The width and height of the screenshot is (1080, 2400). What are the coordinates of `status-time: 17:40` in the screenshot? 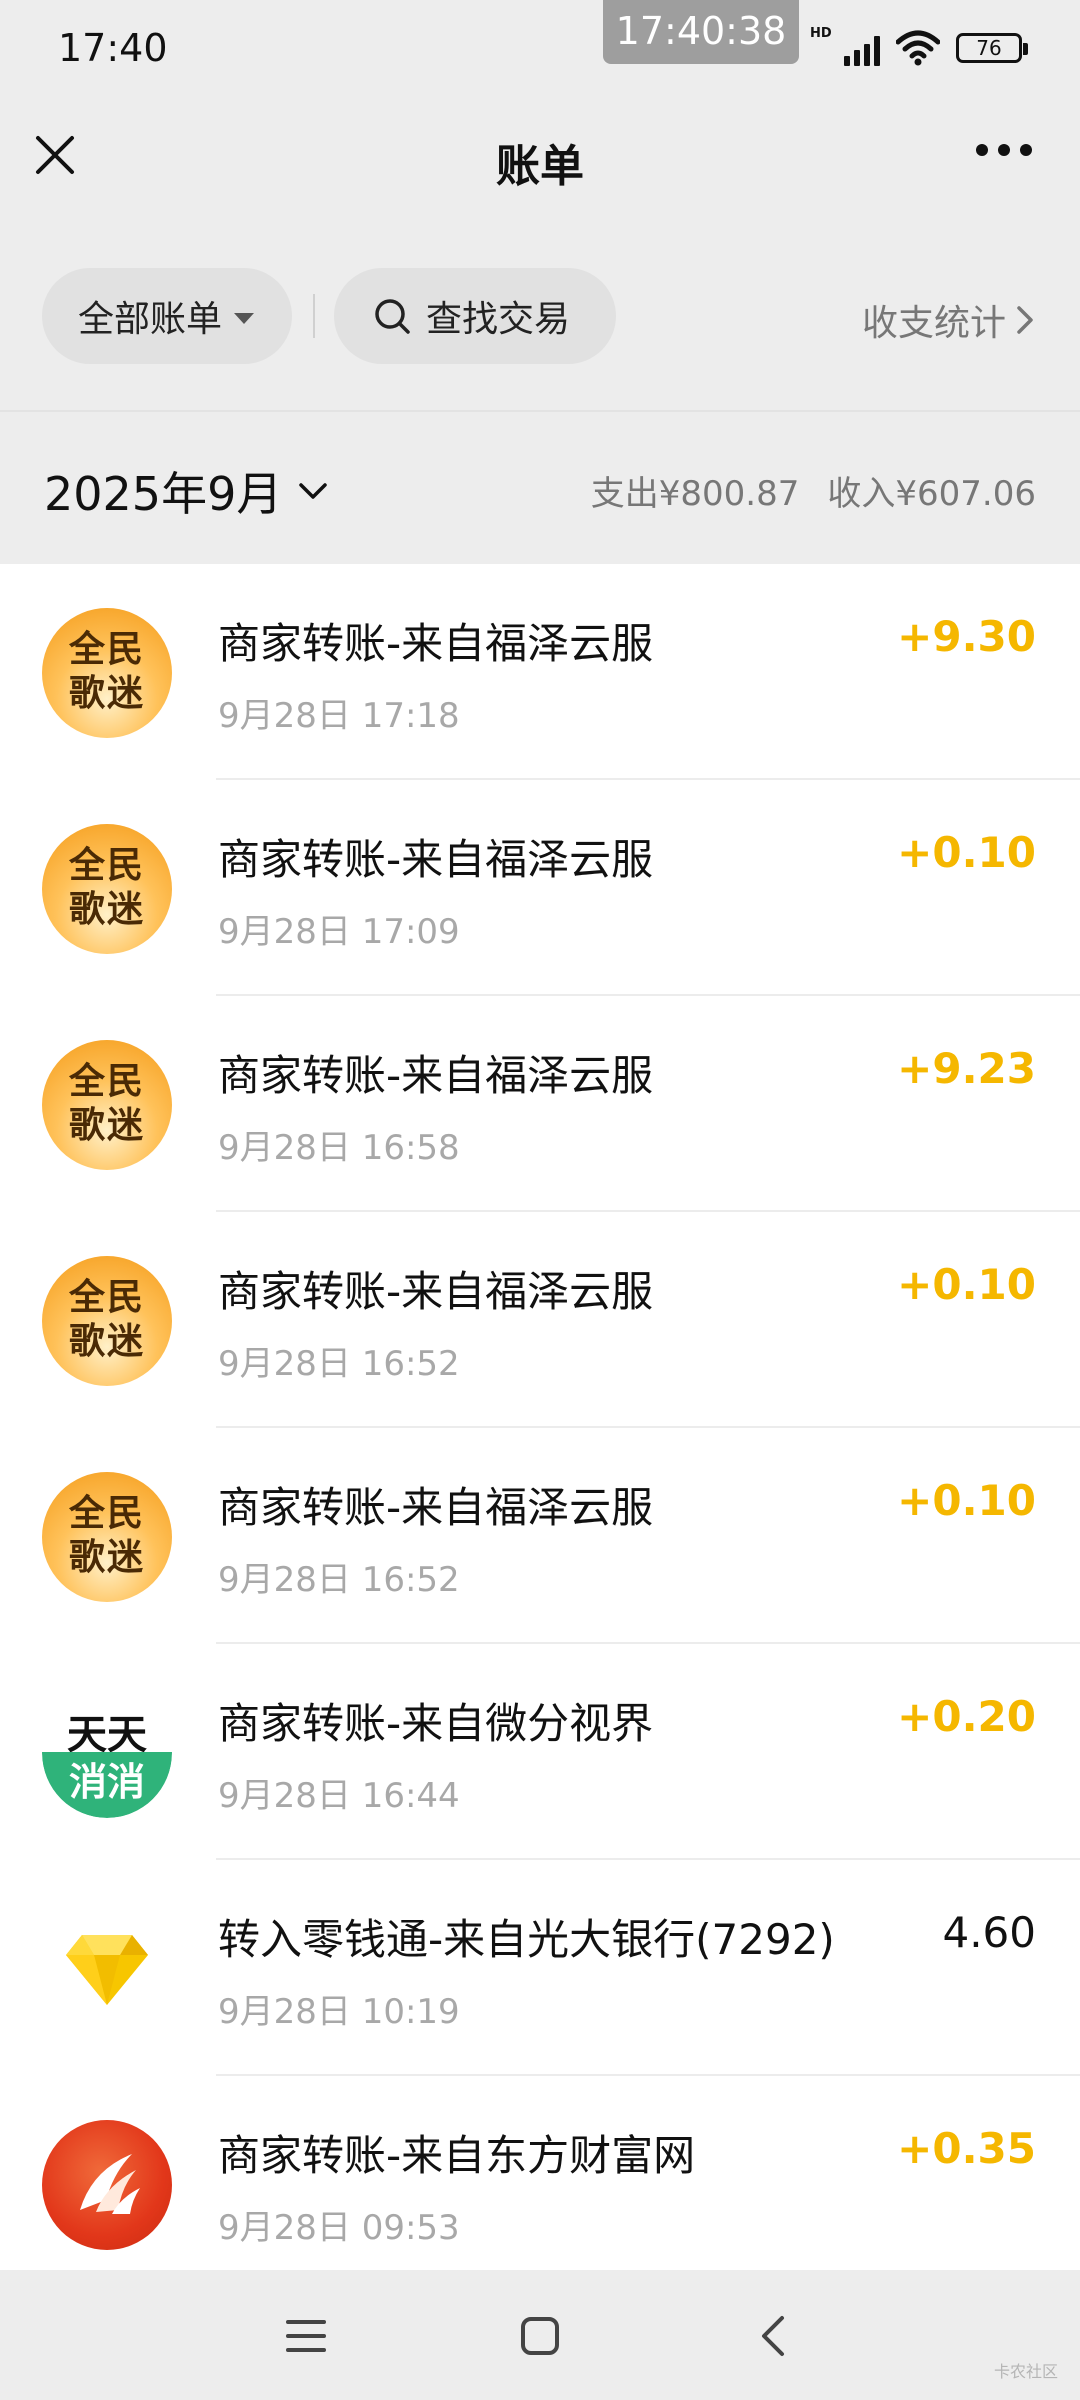 It's located at (113, 48).